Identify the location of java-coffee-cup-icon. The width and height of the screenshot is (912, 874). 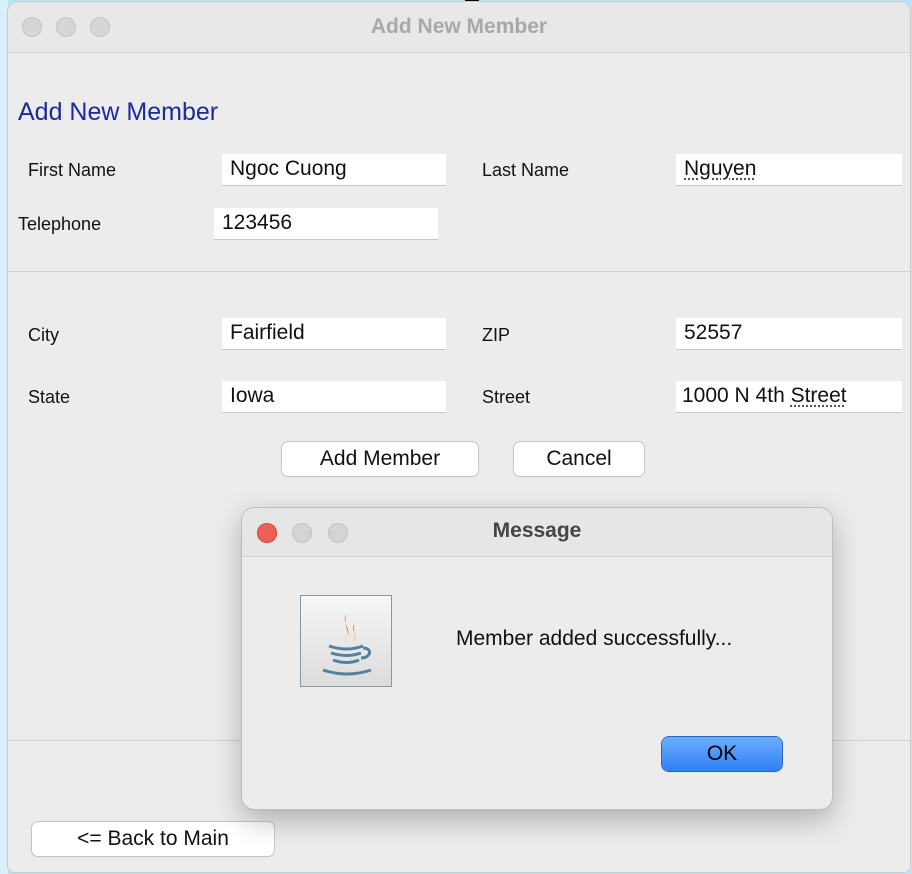
(346, 641).